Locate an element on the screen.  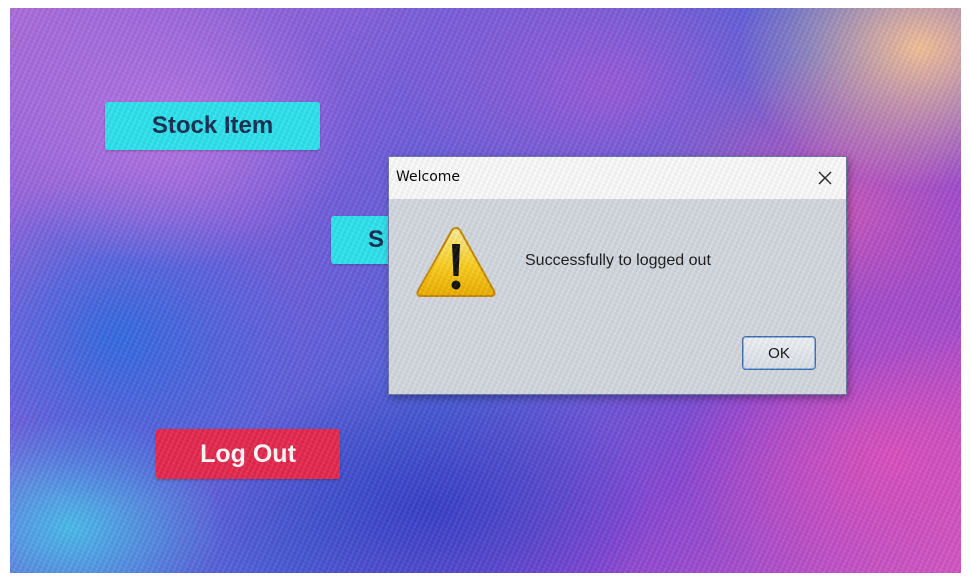
close-icon is located at coordinates (825, 178).